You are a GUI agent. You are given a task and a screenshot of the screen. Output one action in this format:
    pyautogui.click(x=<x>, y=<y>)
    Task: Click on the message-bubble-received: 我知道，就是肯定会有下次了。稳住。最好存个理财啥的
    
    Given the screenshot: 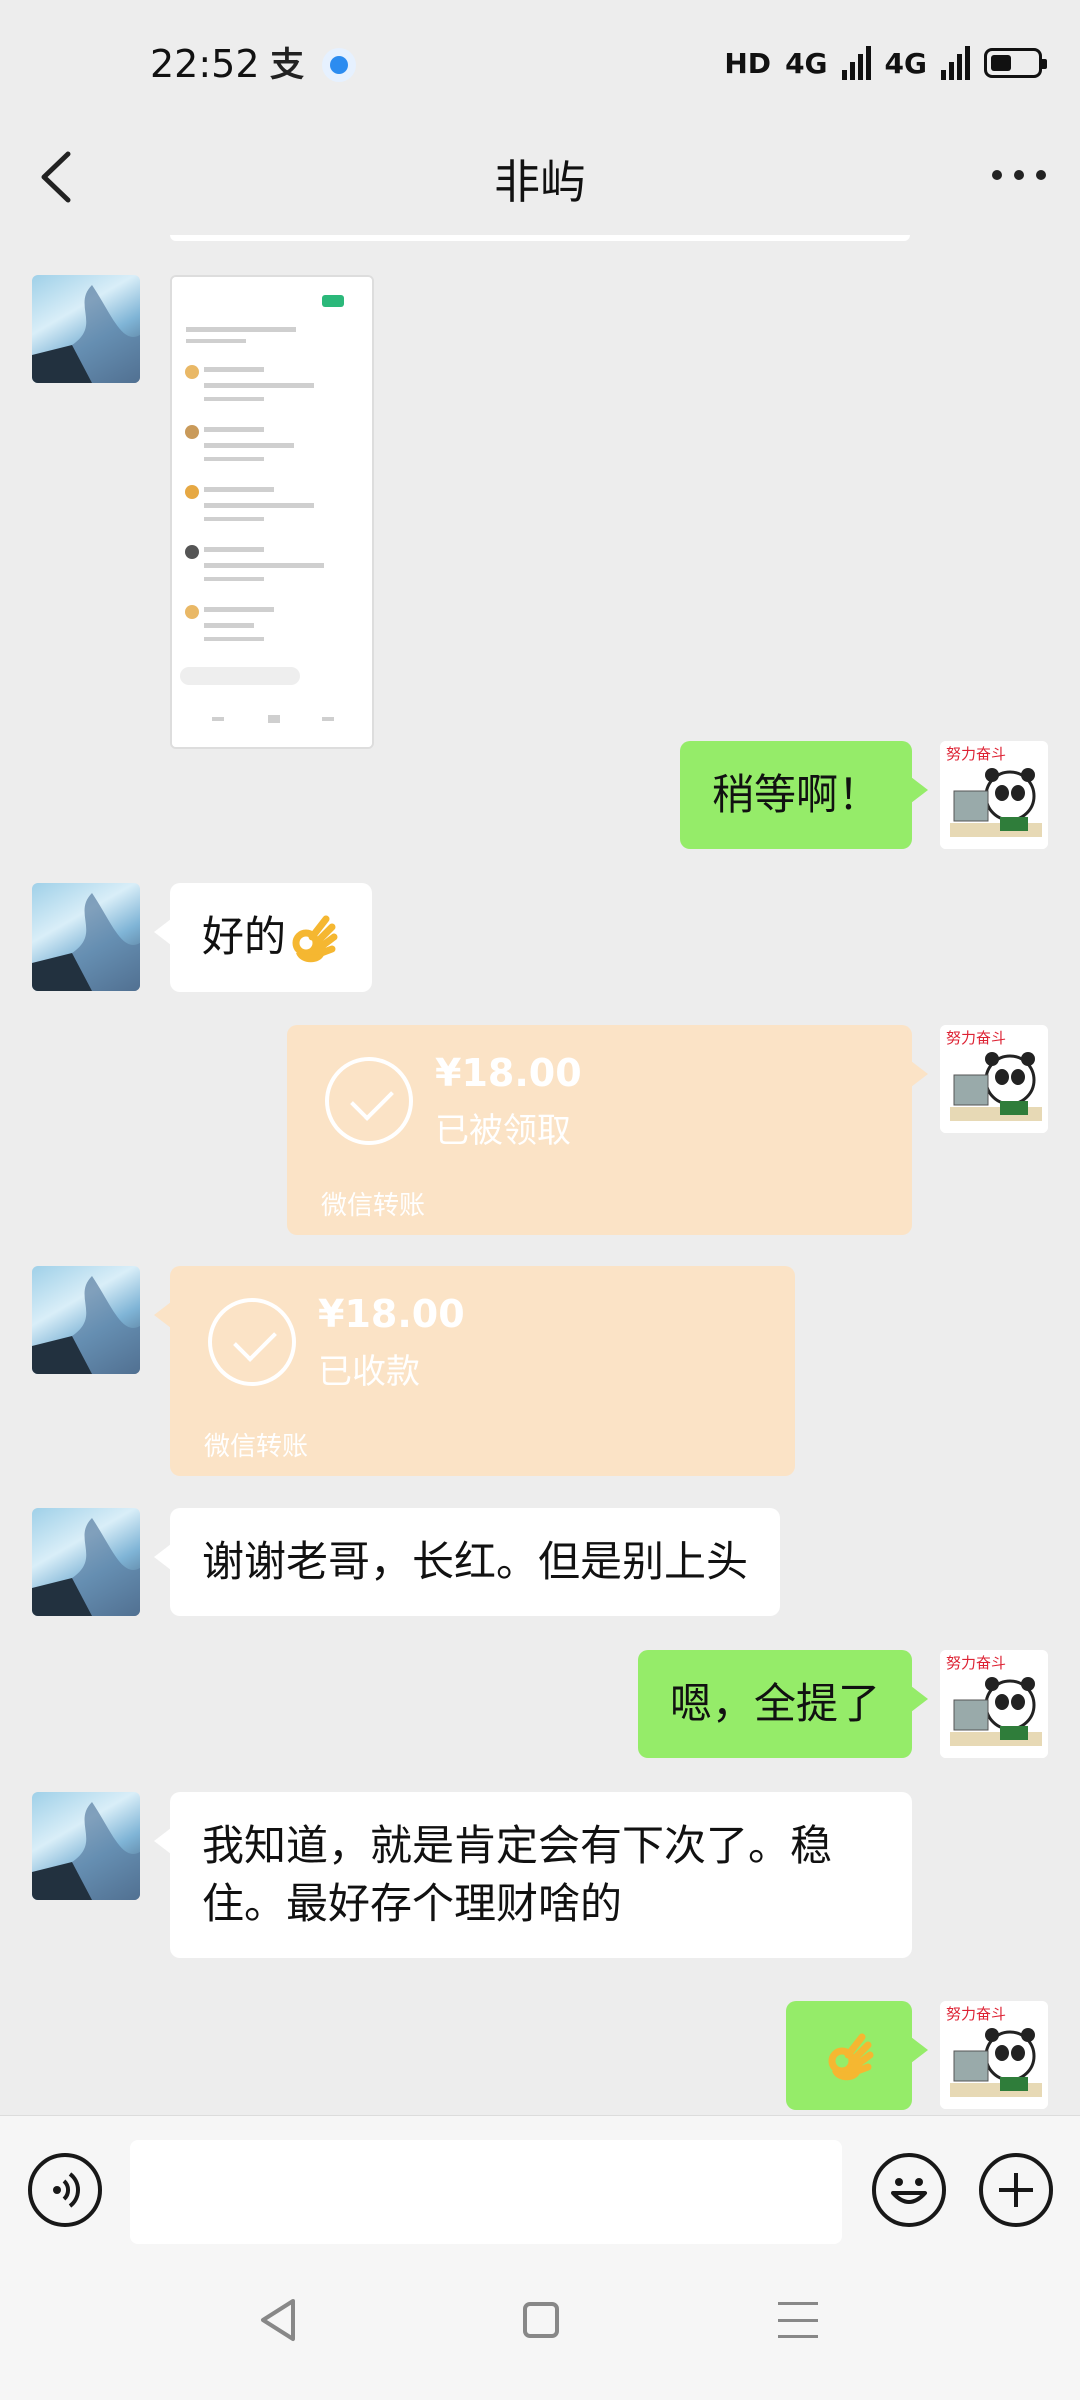 What is the action you would take?
    pyautogui.click(x=533, y=1875)
    